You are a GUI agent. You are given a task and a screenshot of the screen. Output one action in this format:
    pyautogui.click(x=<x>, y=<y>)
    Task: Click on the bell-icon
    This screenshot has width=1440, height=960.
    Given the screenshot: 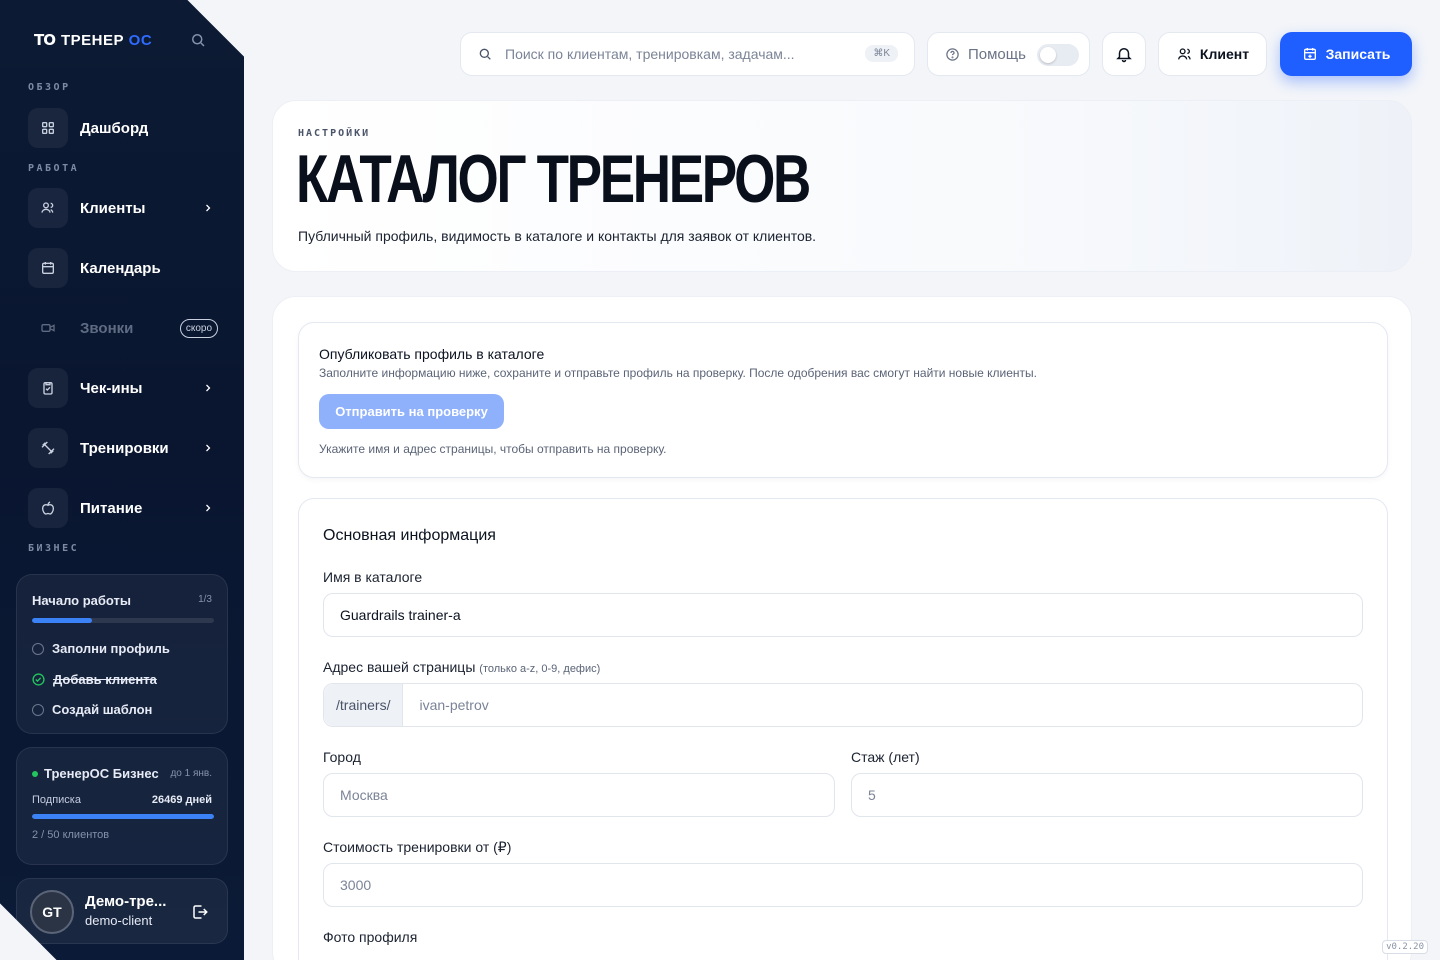 What is the action you would take?
    pyautogui.click(x=1124, y=55)
    